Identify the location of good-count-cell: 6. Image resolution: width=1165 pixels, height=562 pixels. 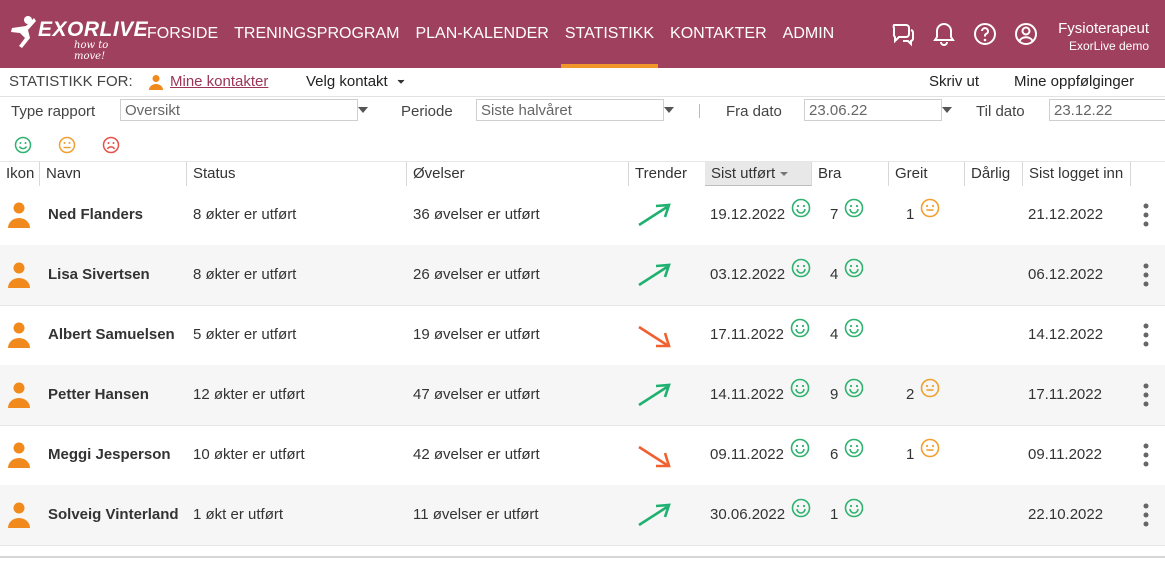
(847, 455).